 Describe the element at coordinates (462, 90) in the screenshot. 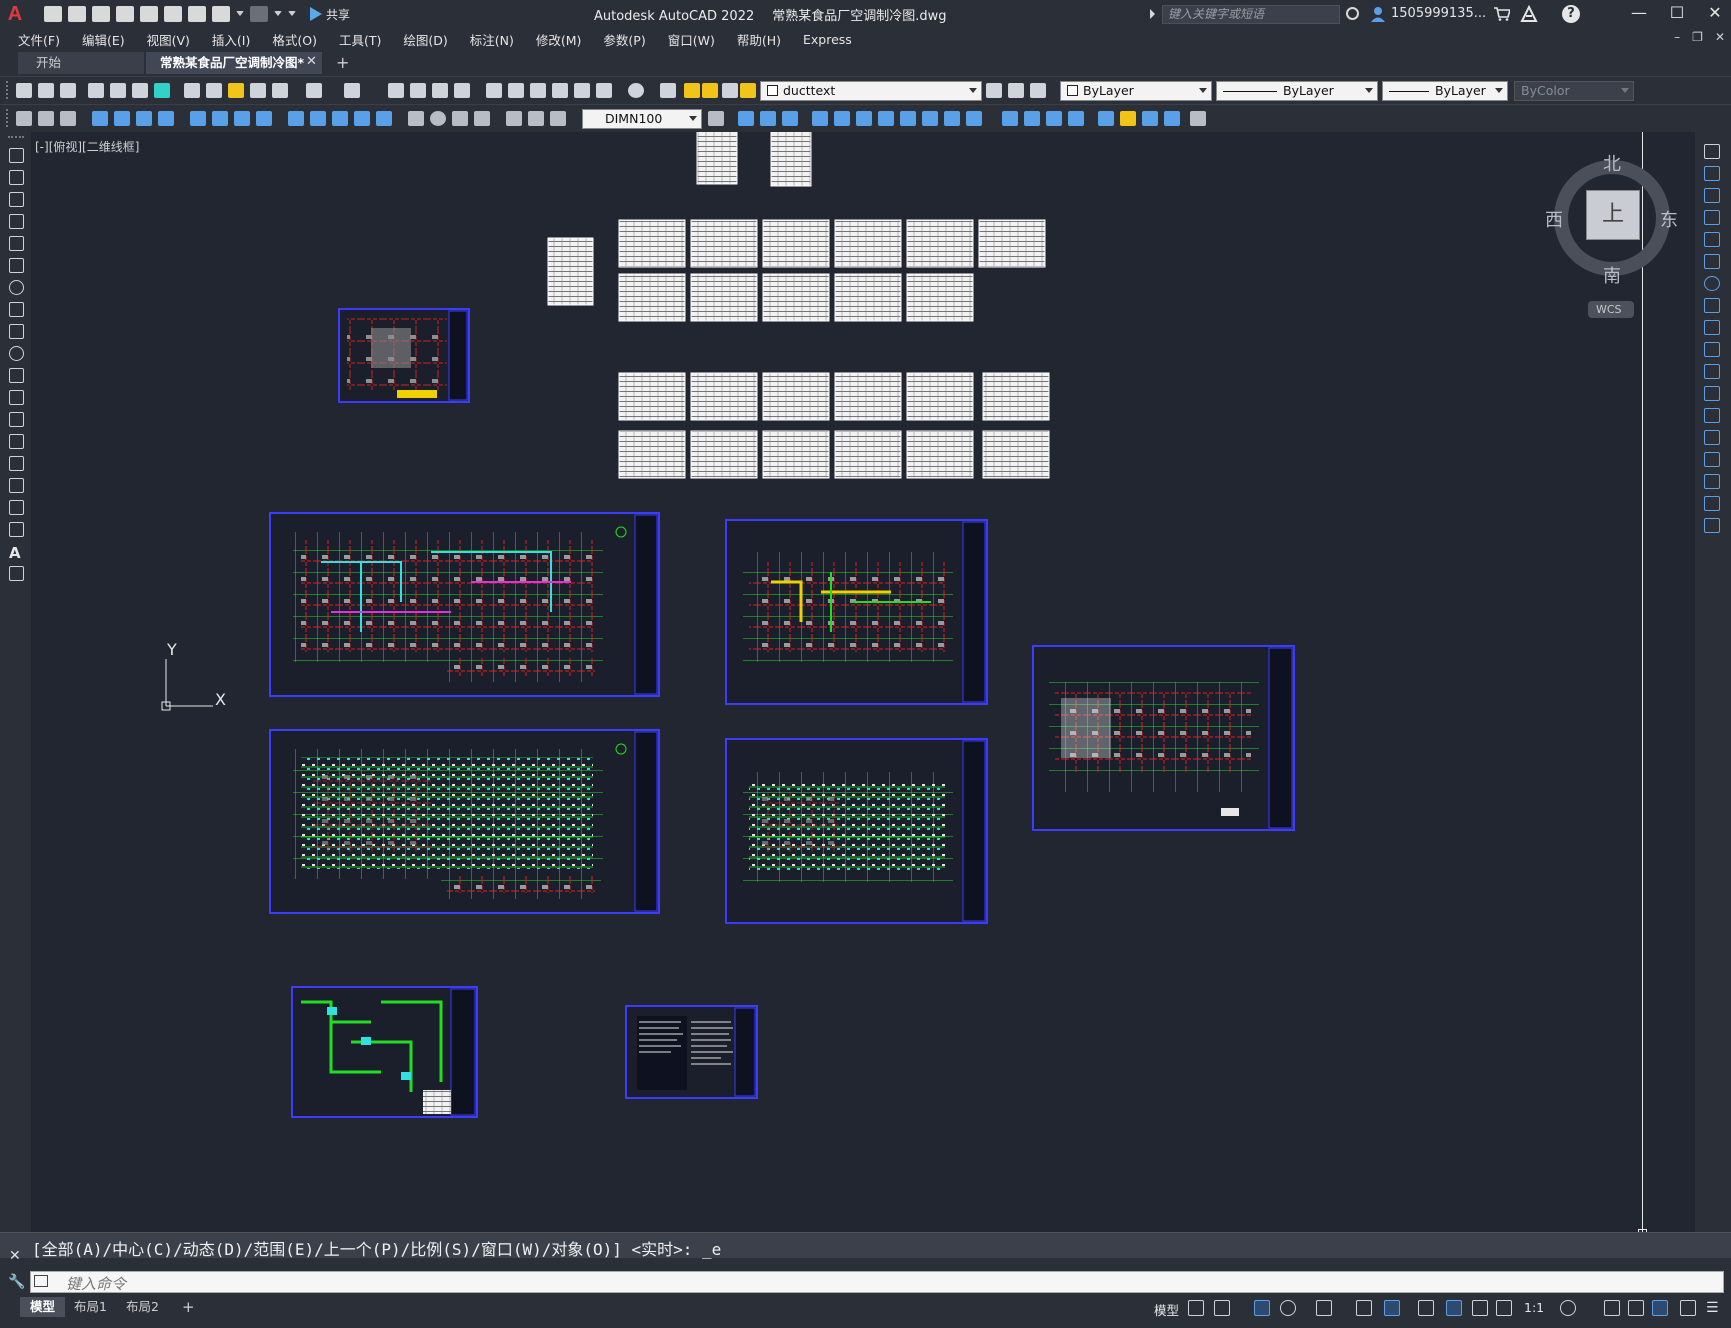

I see `zoom-previous-icon` at that location.